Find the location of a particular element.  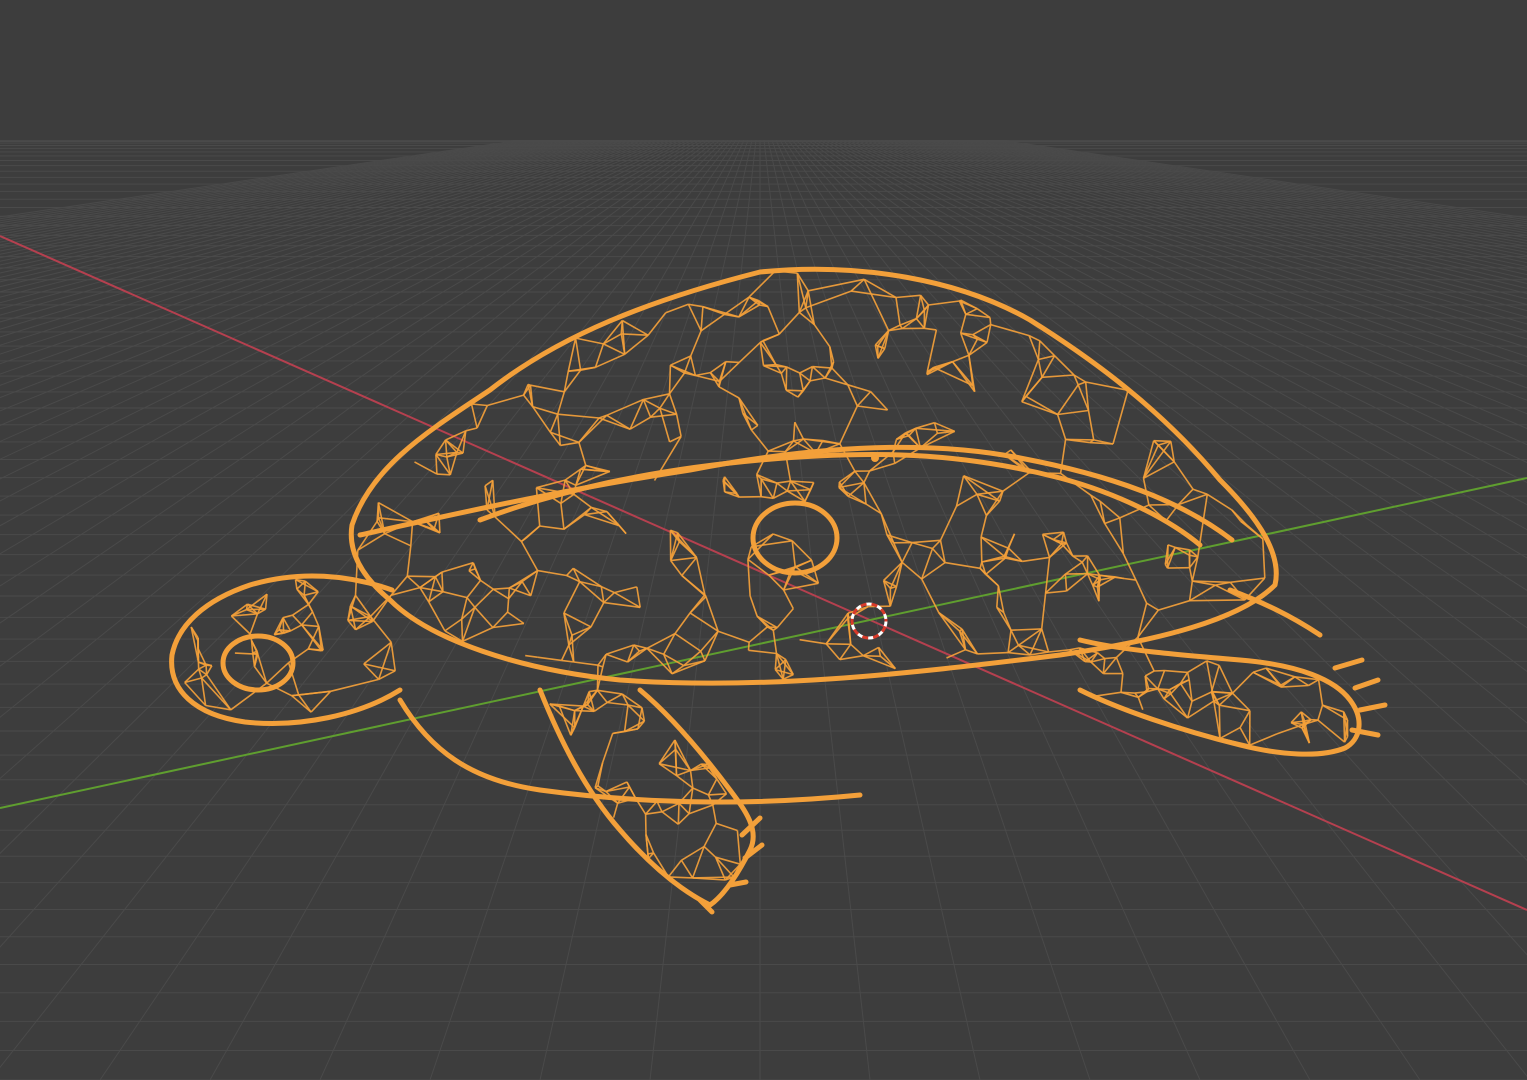

eye is located at coordinates (258, 663).